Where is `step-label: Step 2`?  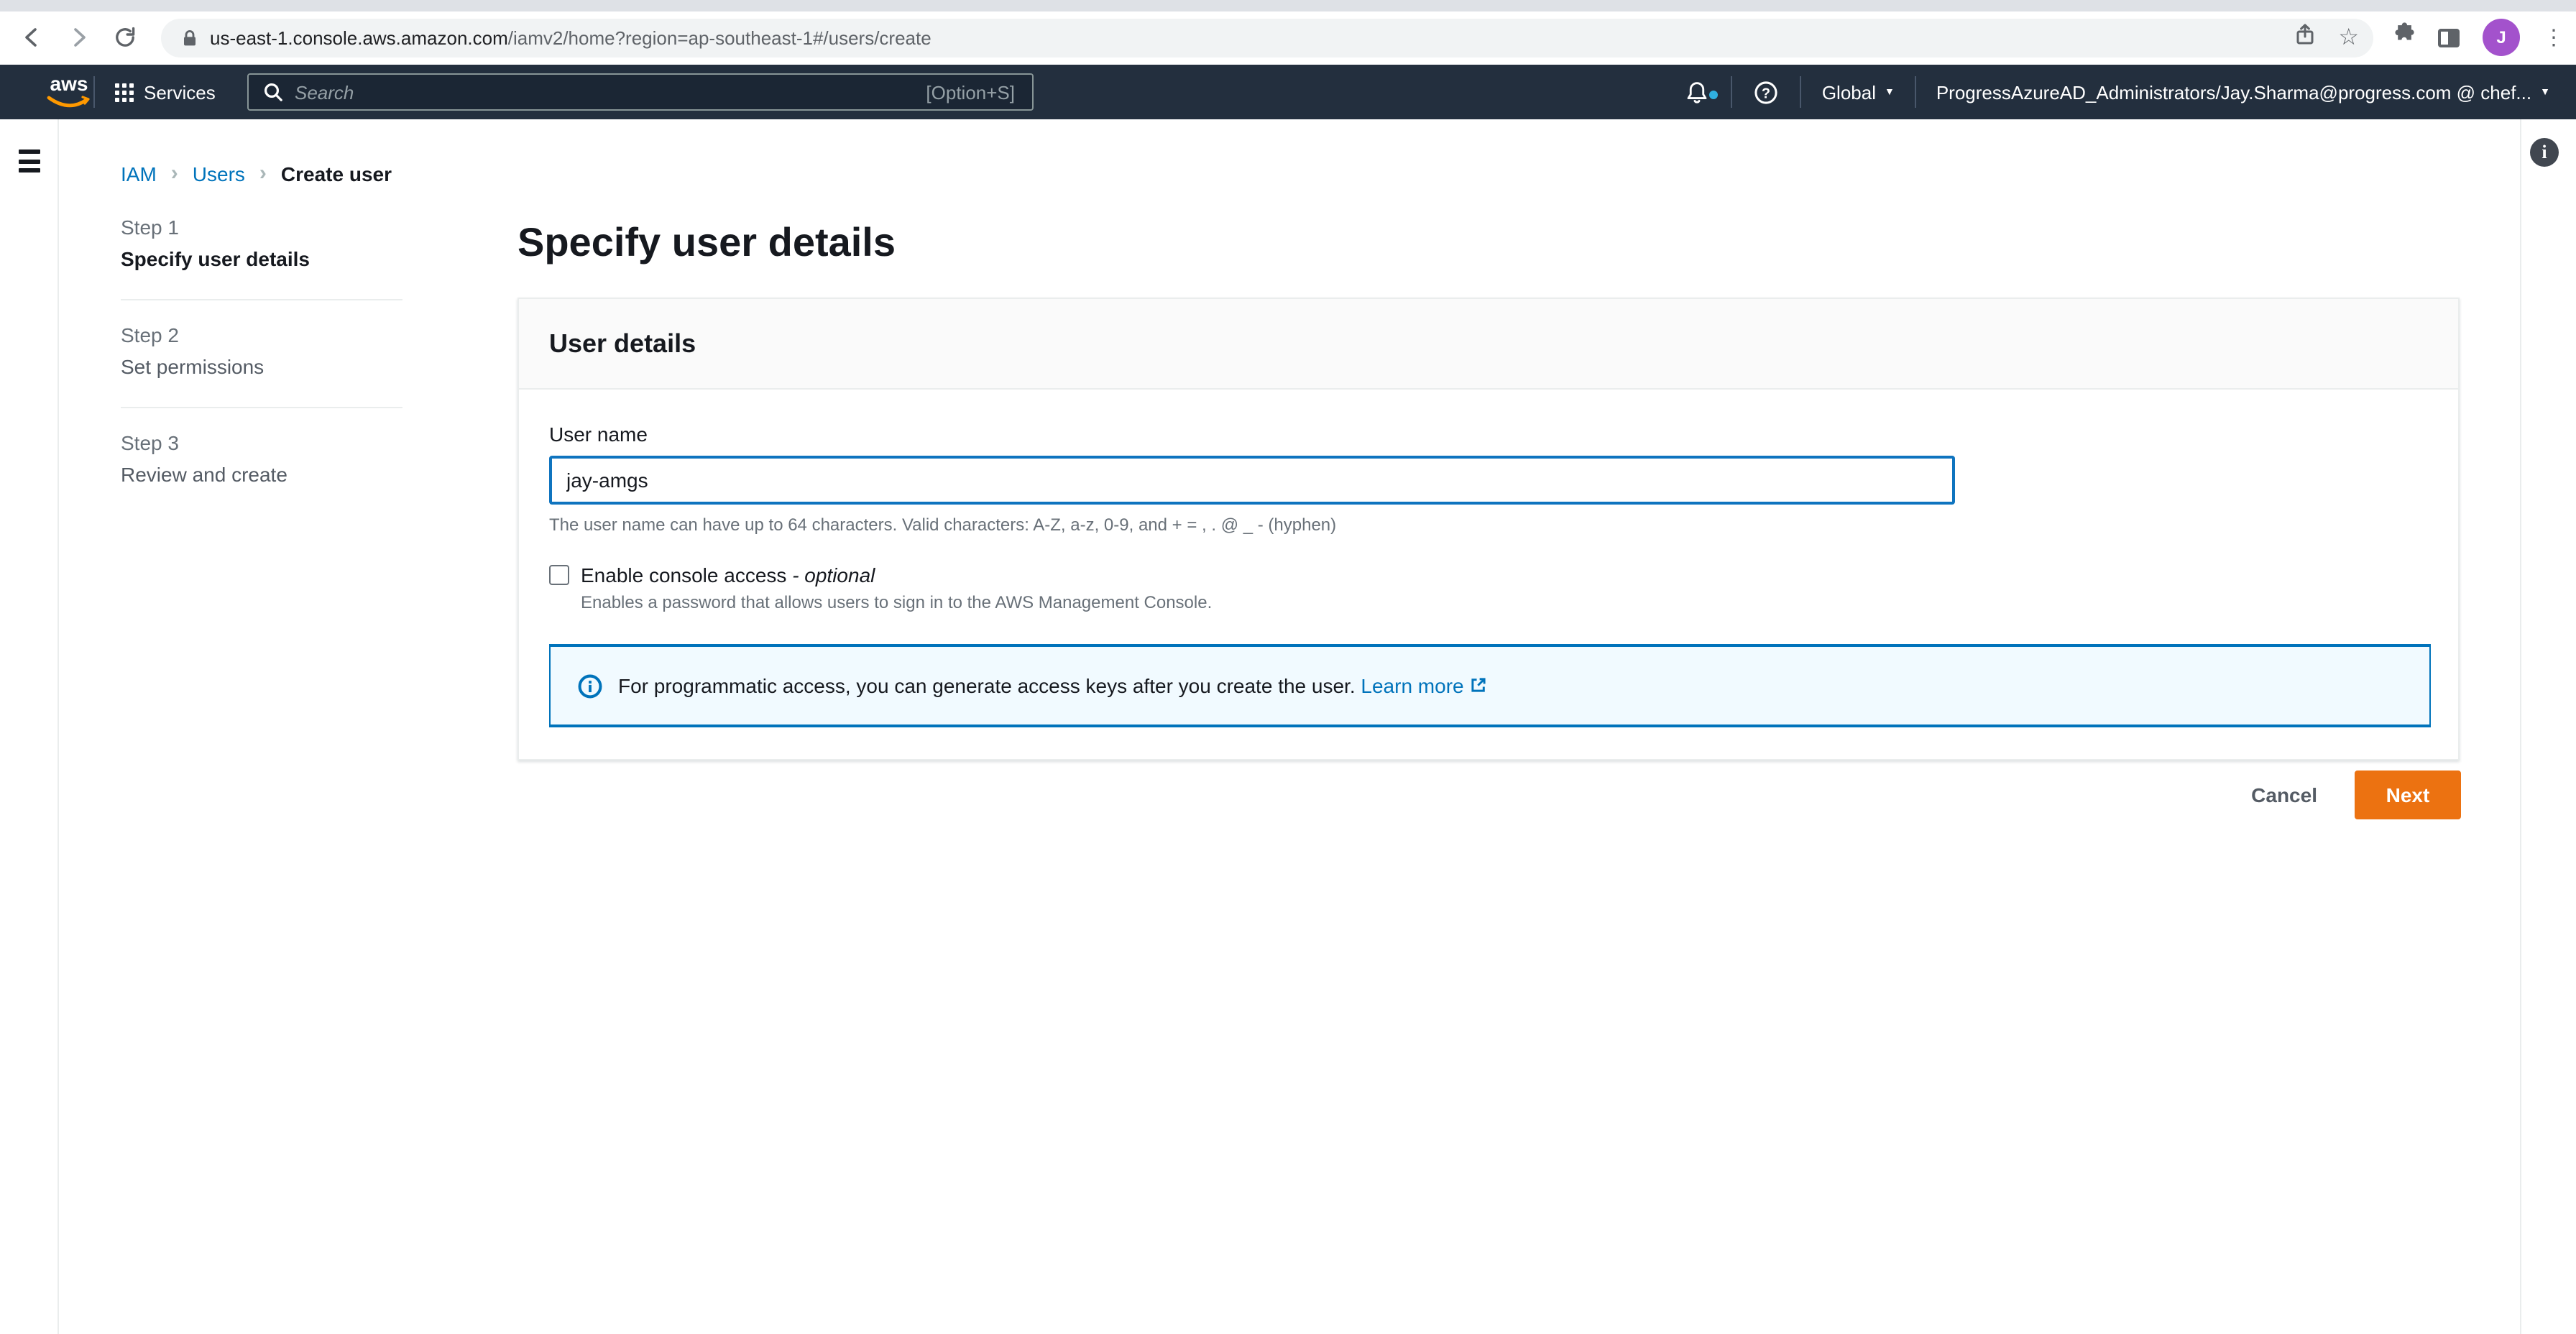 step-label: Step 2 is located at coordinates (150, 334).